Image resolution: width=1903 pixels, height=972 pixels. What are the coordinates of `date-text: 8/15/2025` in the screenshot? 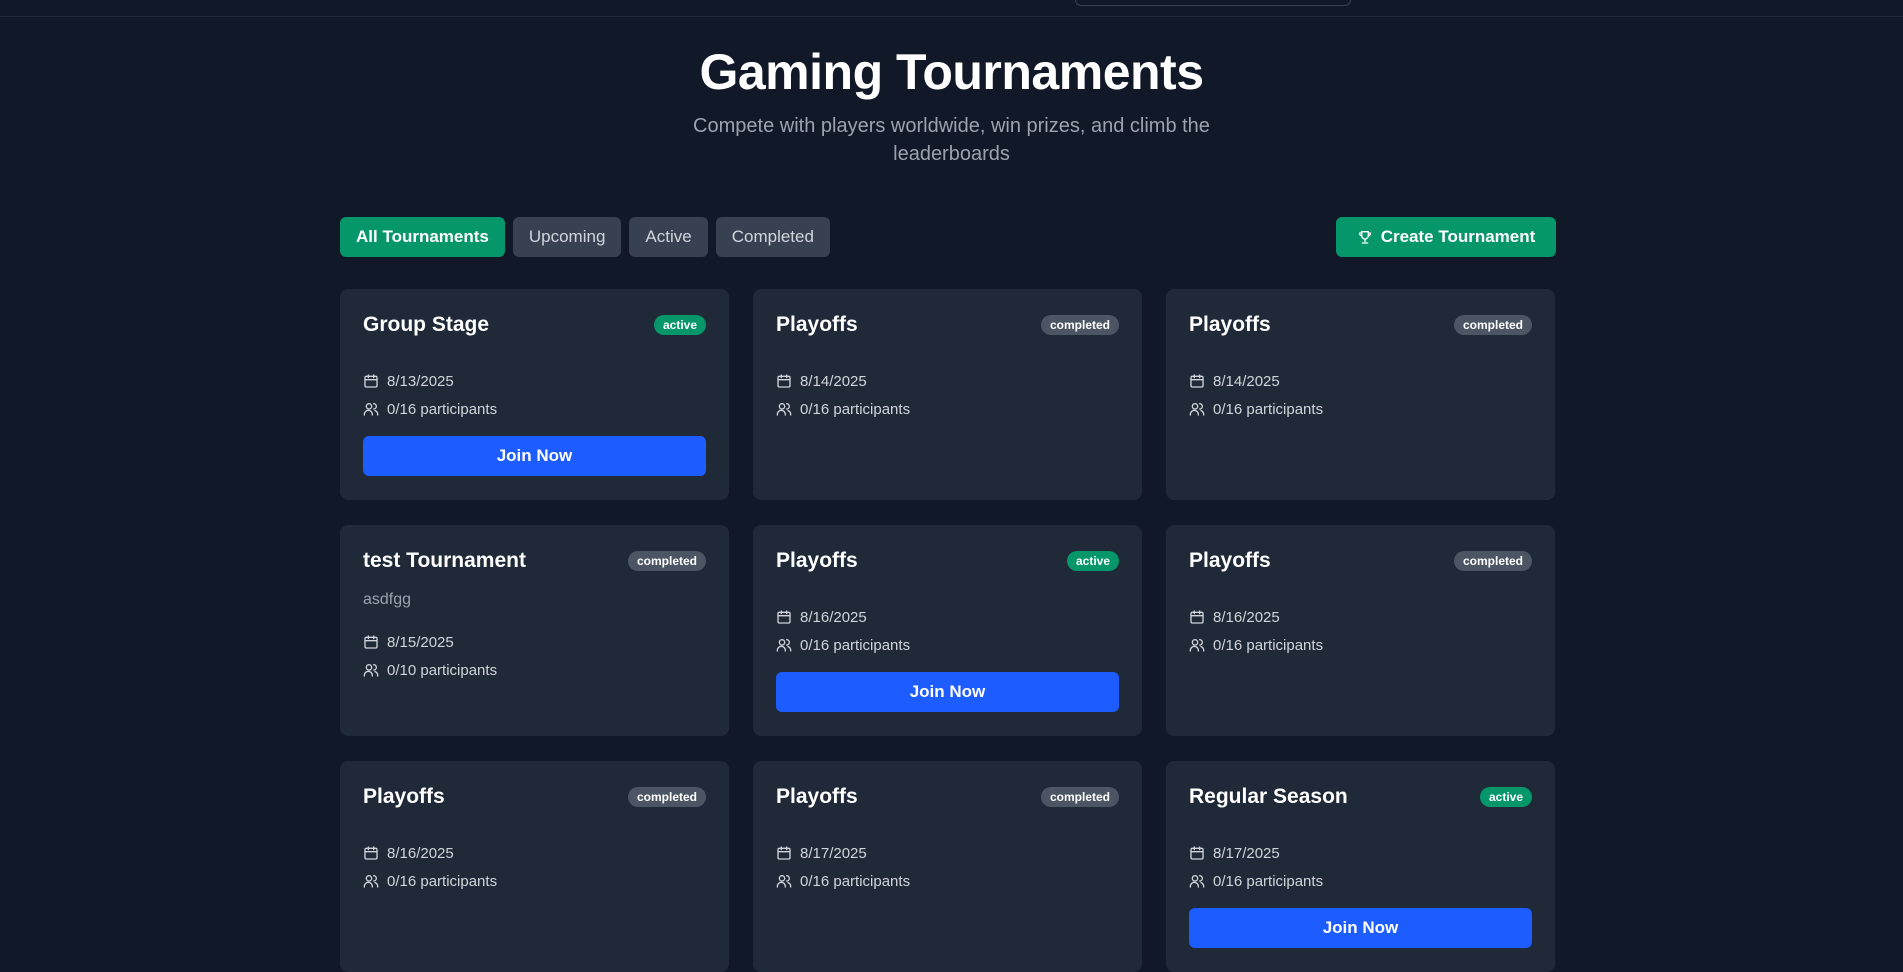 It's located at (420, 642).